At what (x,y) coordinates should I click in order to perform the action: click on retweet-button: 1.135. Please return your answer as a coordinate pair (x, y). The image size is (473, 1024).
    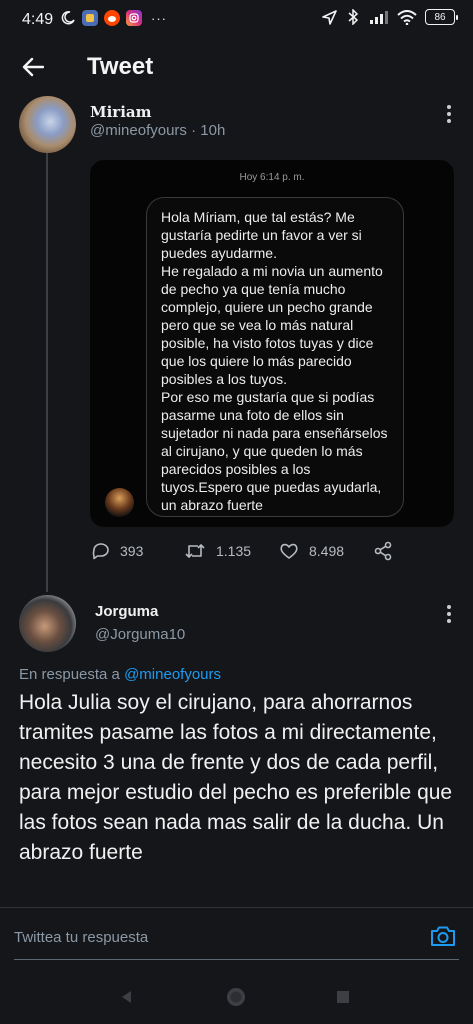
    Looking at the image, I should click on (217, 551).